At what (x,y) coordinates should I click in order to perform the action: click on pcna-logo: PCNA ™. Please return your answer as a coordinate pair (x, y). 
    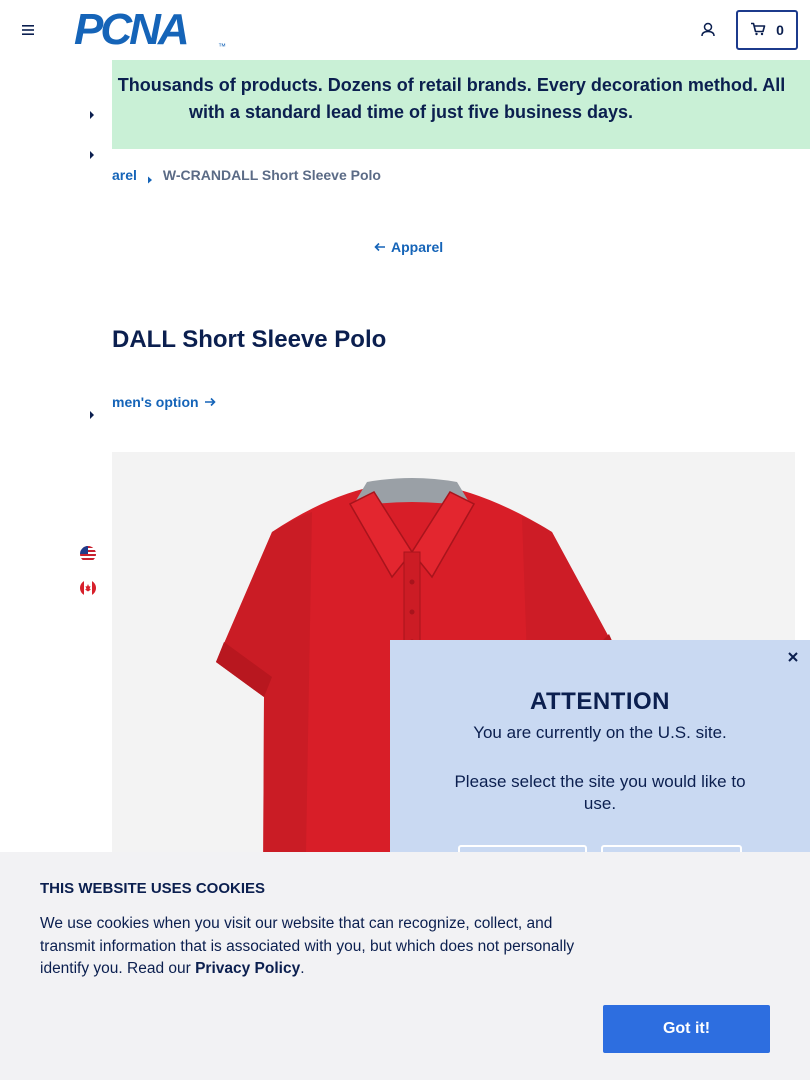
    Looking at the image, I should click on (150, 29).